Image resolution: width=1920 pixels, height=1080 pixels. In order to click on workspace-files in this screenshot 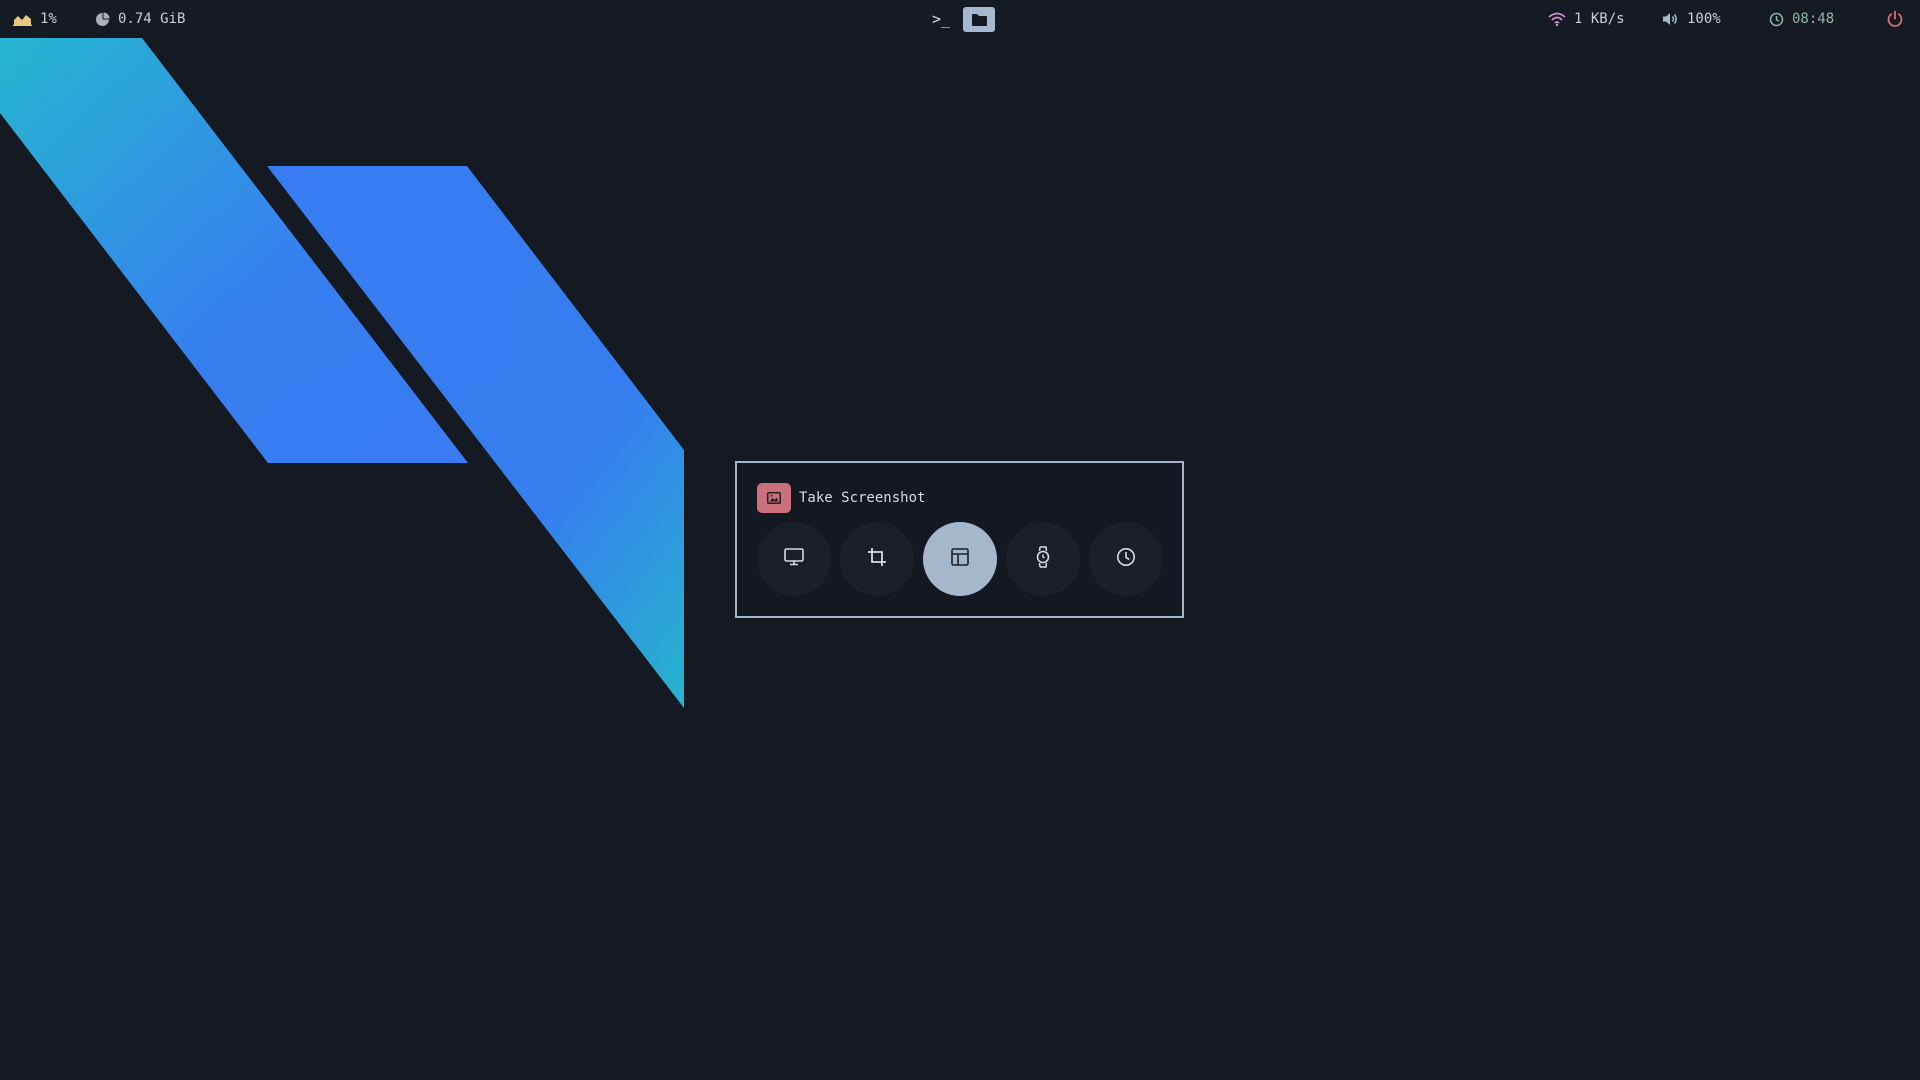, I will do `click(979, 19)`.